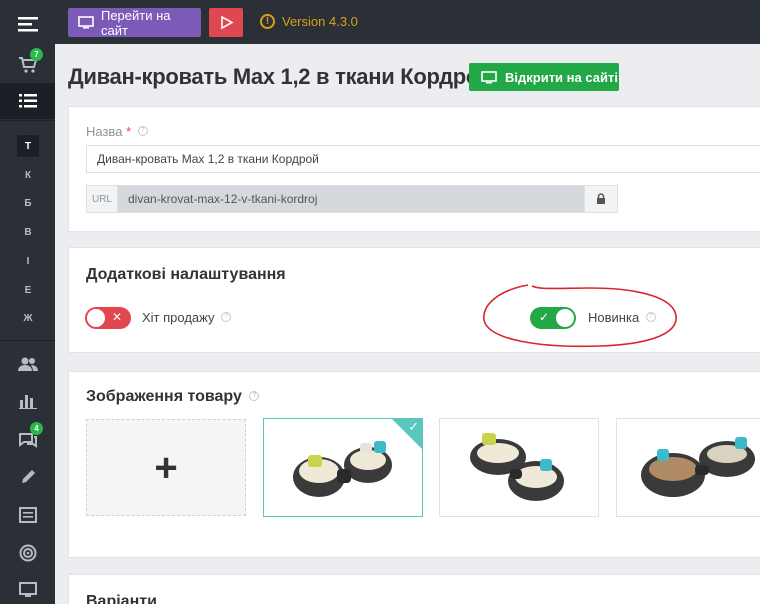 The image size is (760, 604). I want to click on url-input: divan-krovat-max-12-v-tkani-kordroj, so click(351, 199).